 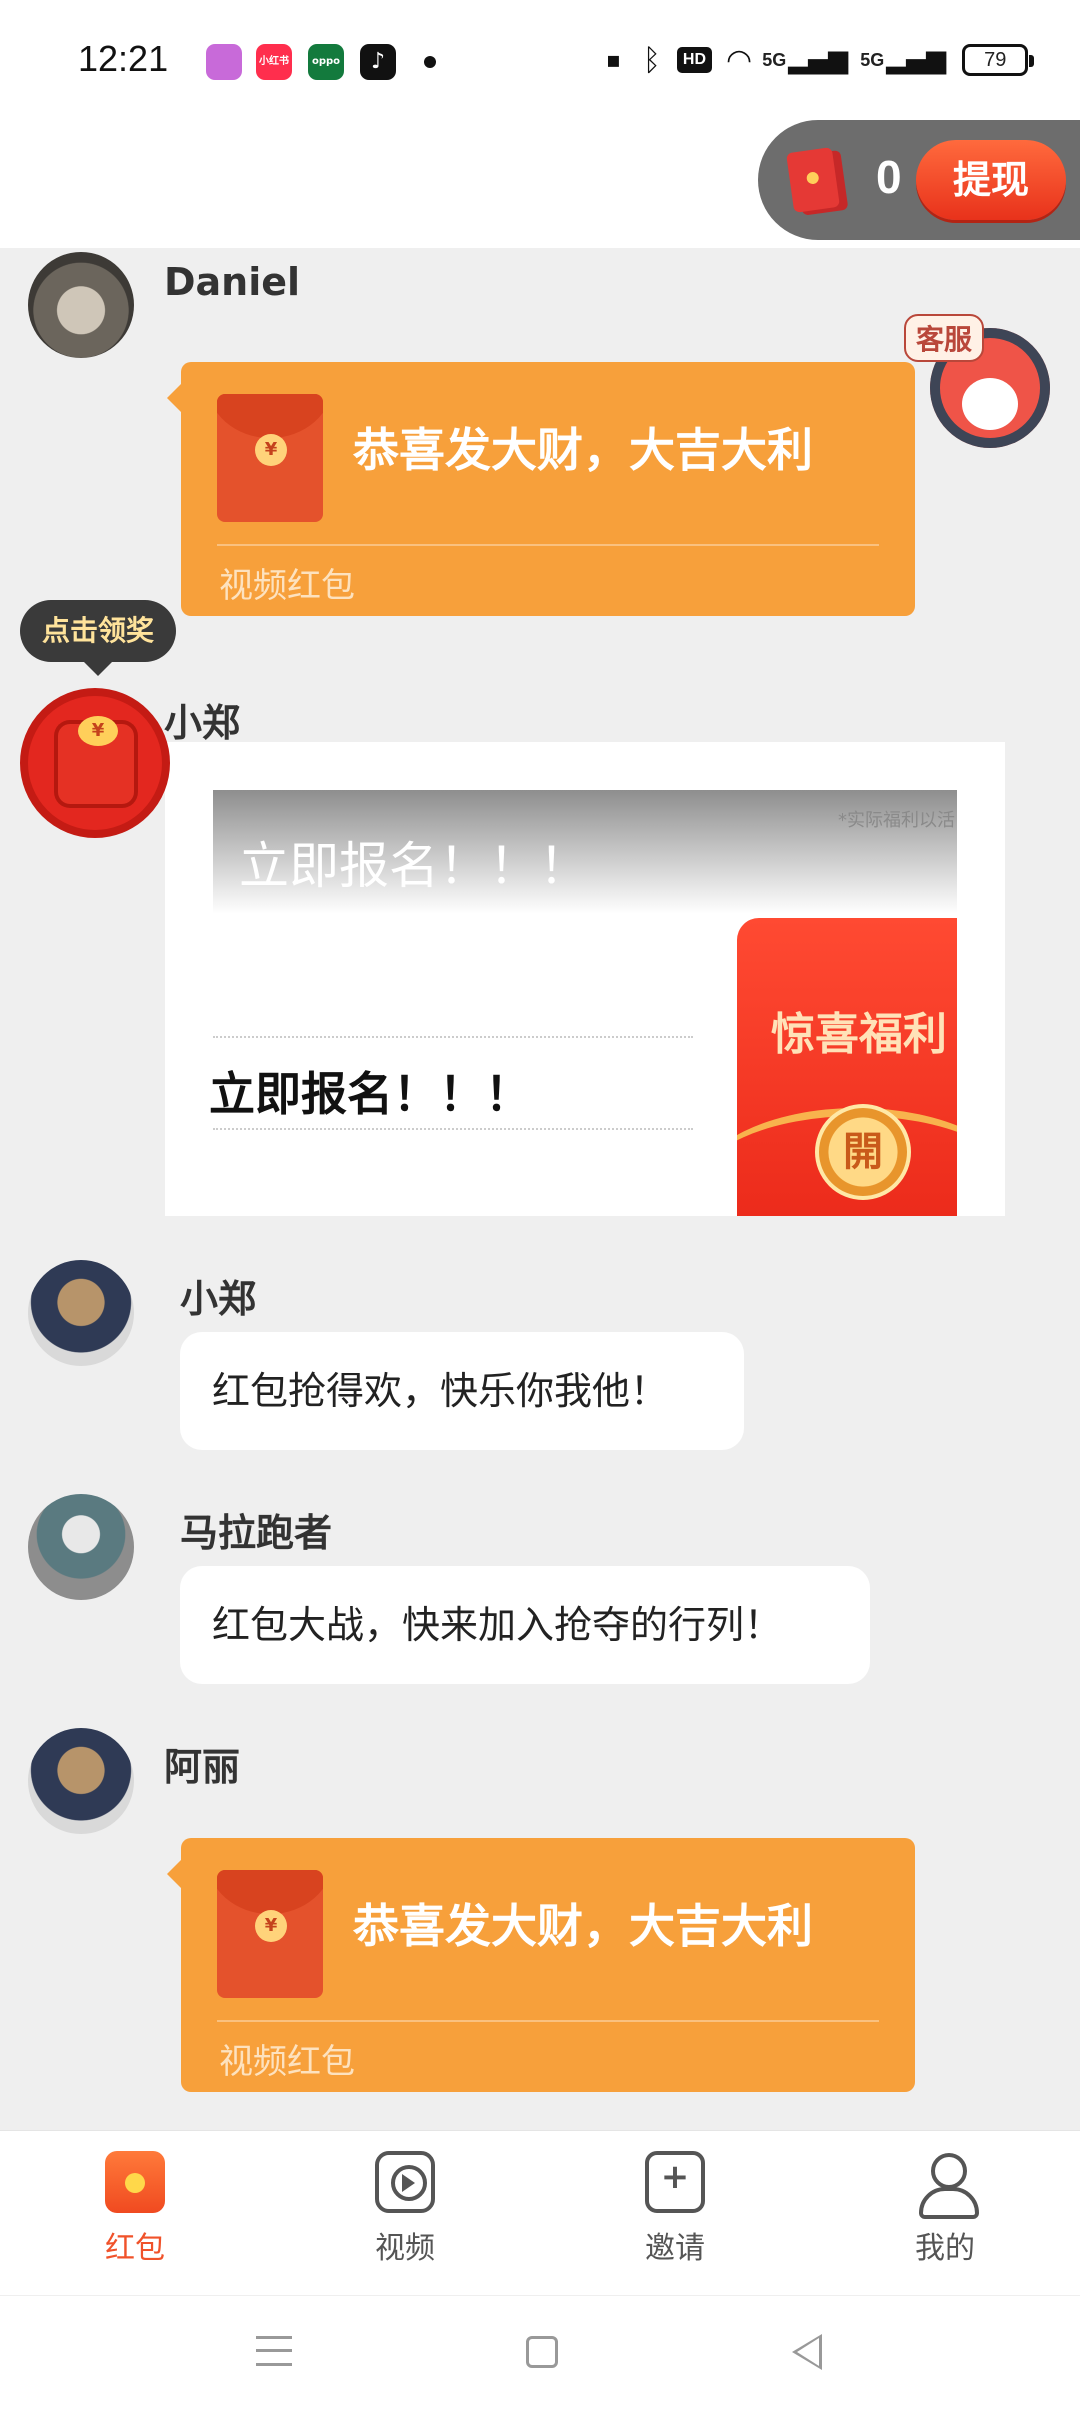 I want to click on sender-name: 阿丽, so click(x=202, y=1767).